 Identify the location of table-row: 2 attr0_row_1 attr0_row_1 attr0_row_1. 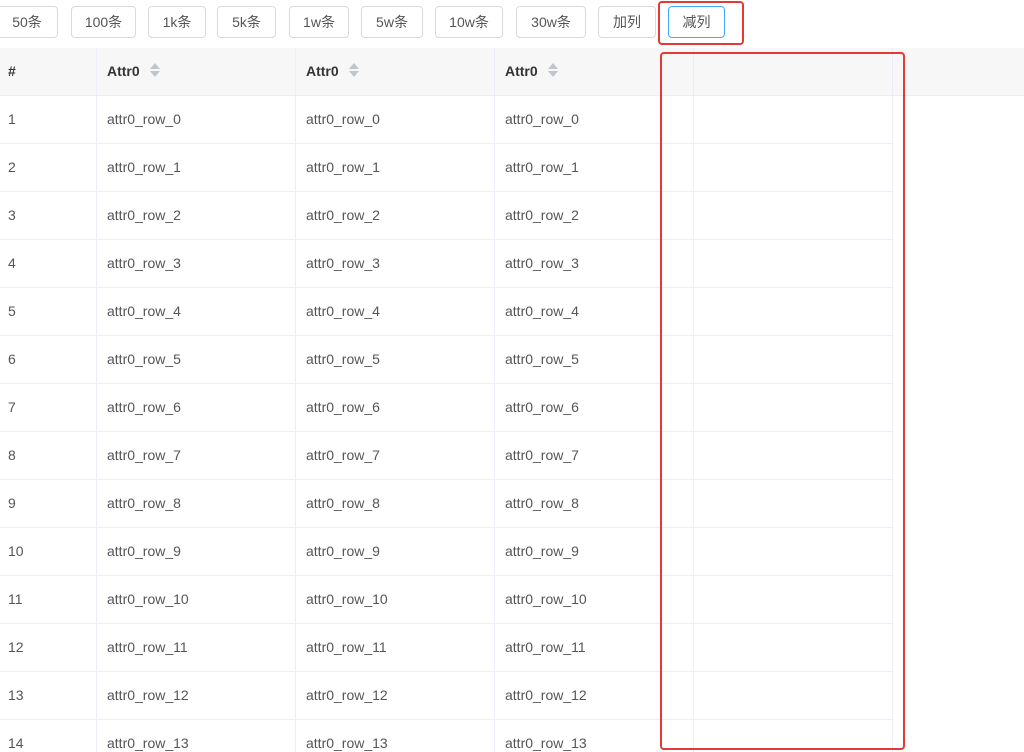
(446, 168).